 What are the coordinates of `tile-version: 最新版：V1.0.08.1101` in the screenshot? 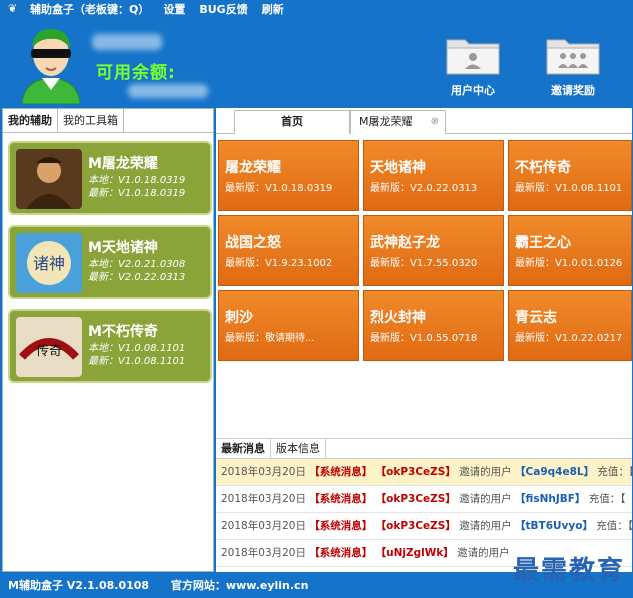 It's located at (569, 188).